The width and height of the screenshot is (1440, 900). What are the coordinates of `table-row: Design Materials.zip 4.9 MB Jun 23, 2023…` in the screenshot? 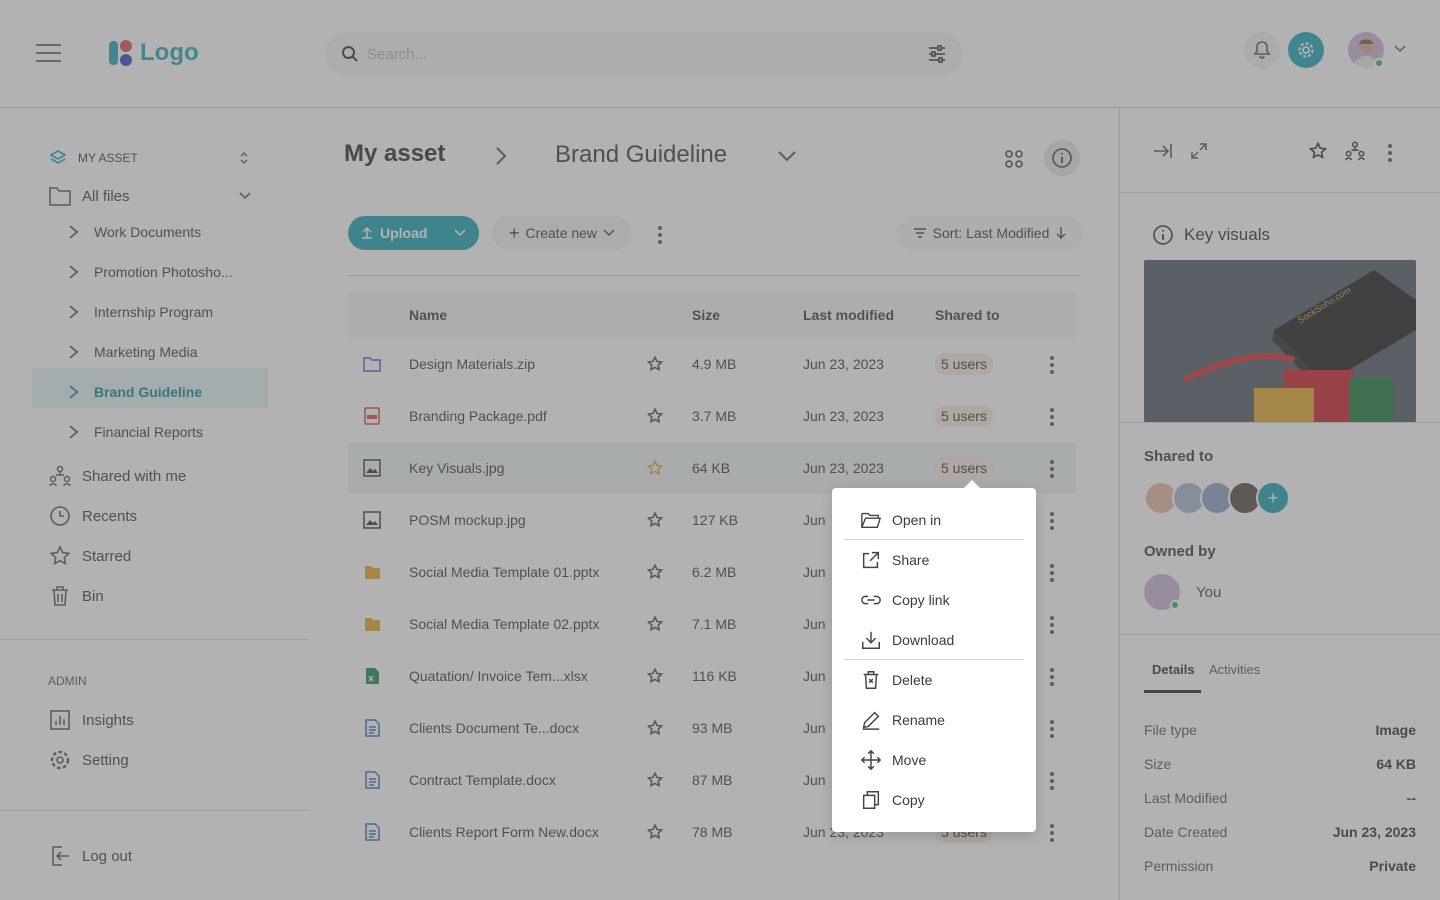 It's located at (712, 364).